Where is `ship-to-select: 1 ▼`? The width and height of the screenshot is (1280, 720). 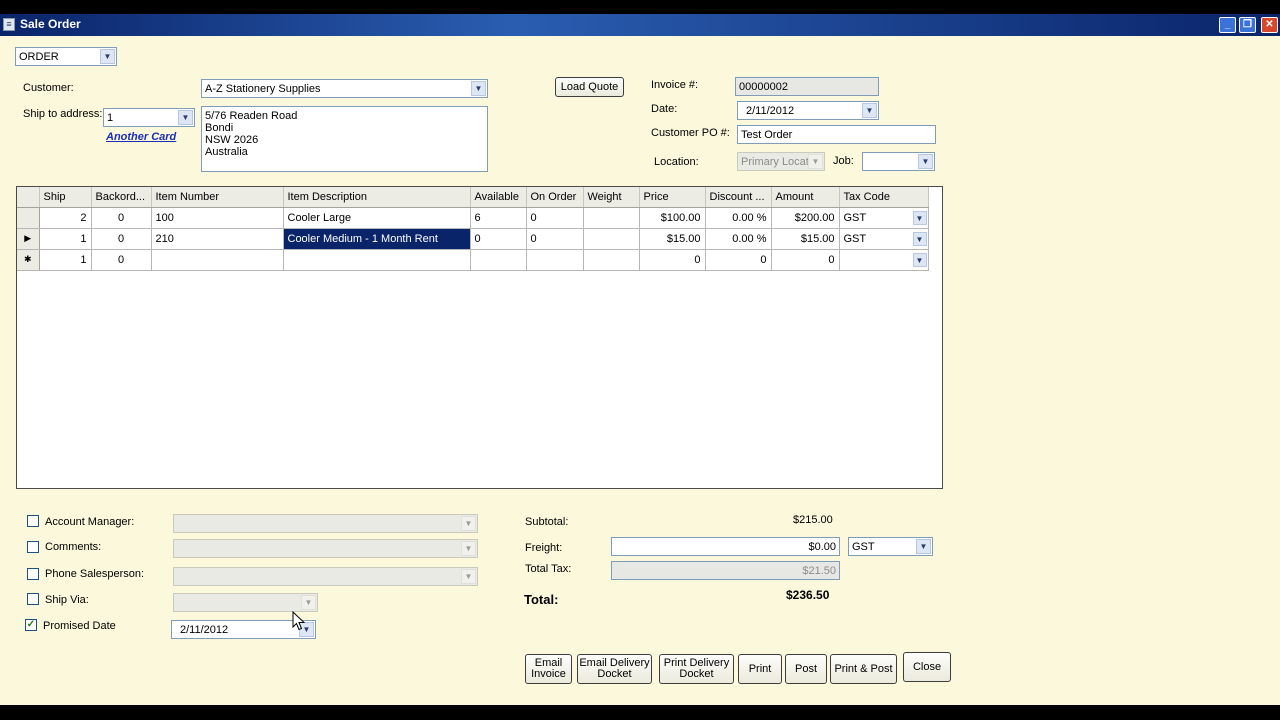 ship-to-select: 1 ▼ is located at coordinates (149, 117).